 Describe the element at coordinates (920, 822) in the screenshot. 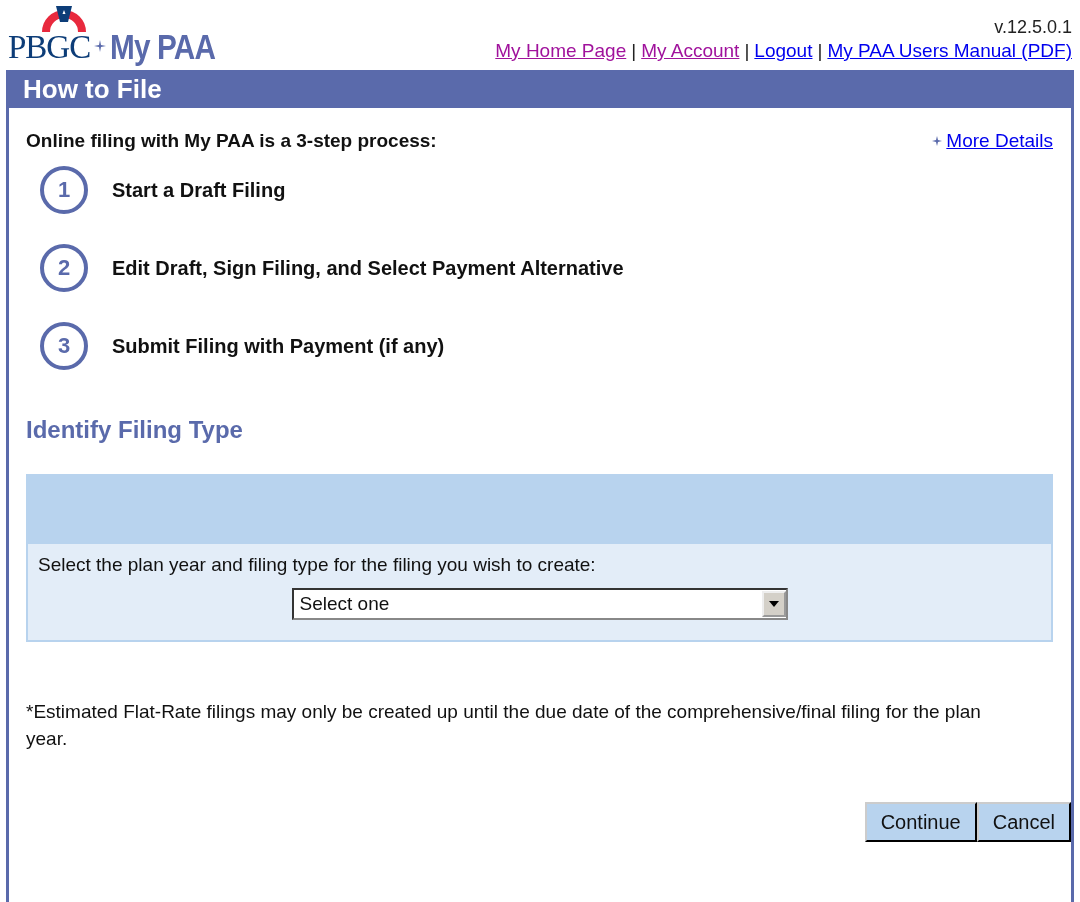

I see `form-button: Continue` at that location.